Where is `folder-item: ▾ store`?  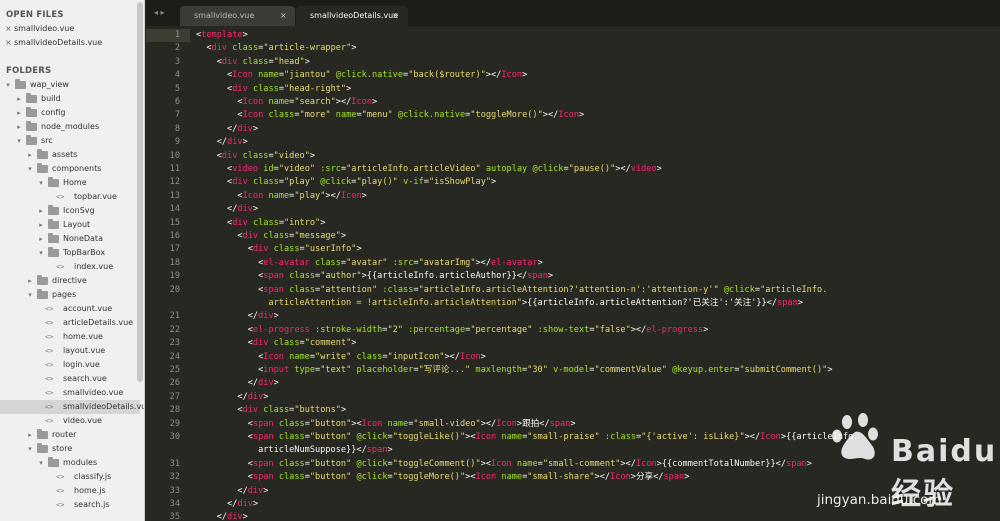 folder-item: ▾ store is located at coordinates (70, 449).